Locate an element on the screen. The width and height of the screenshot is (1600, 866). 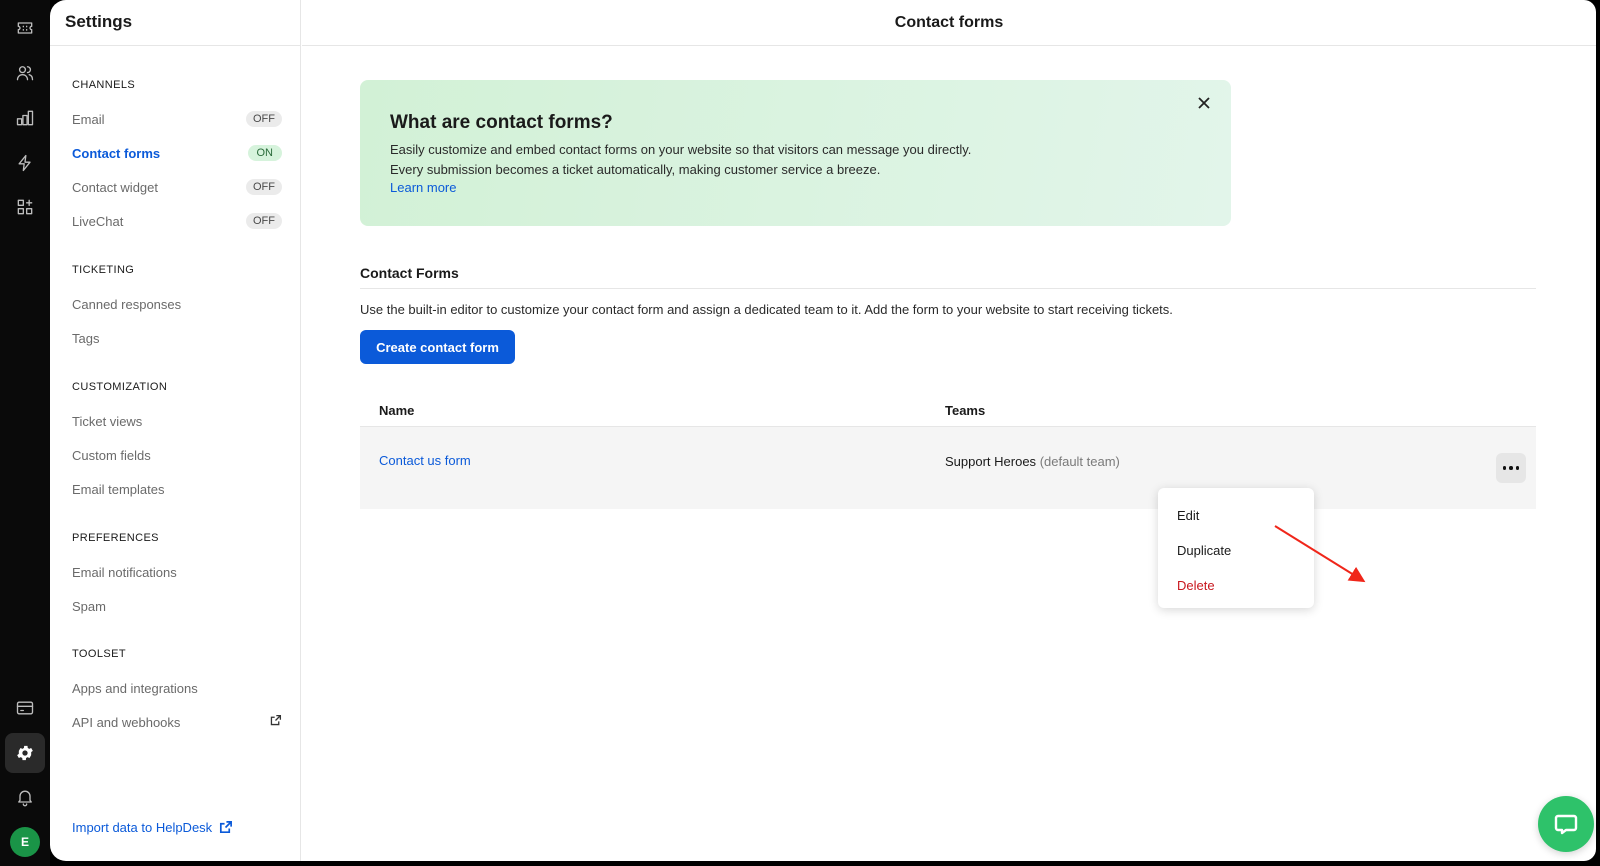
sidebar-item-label: Spam is located at coordinates (89, 606).